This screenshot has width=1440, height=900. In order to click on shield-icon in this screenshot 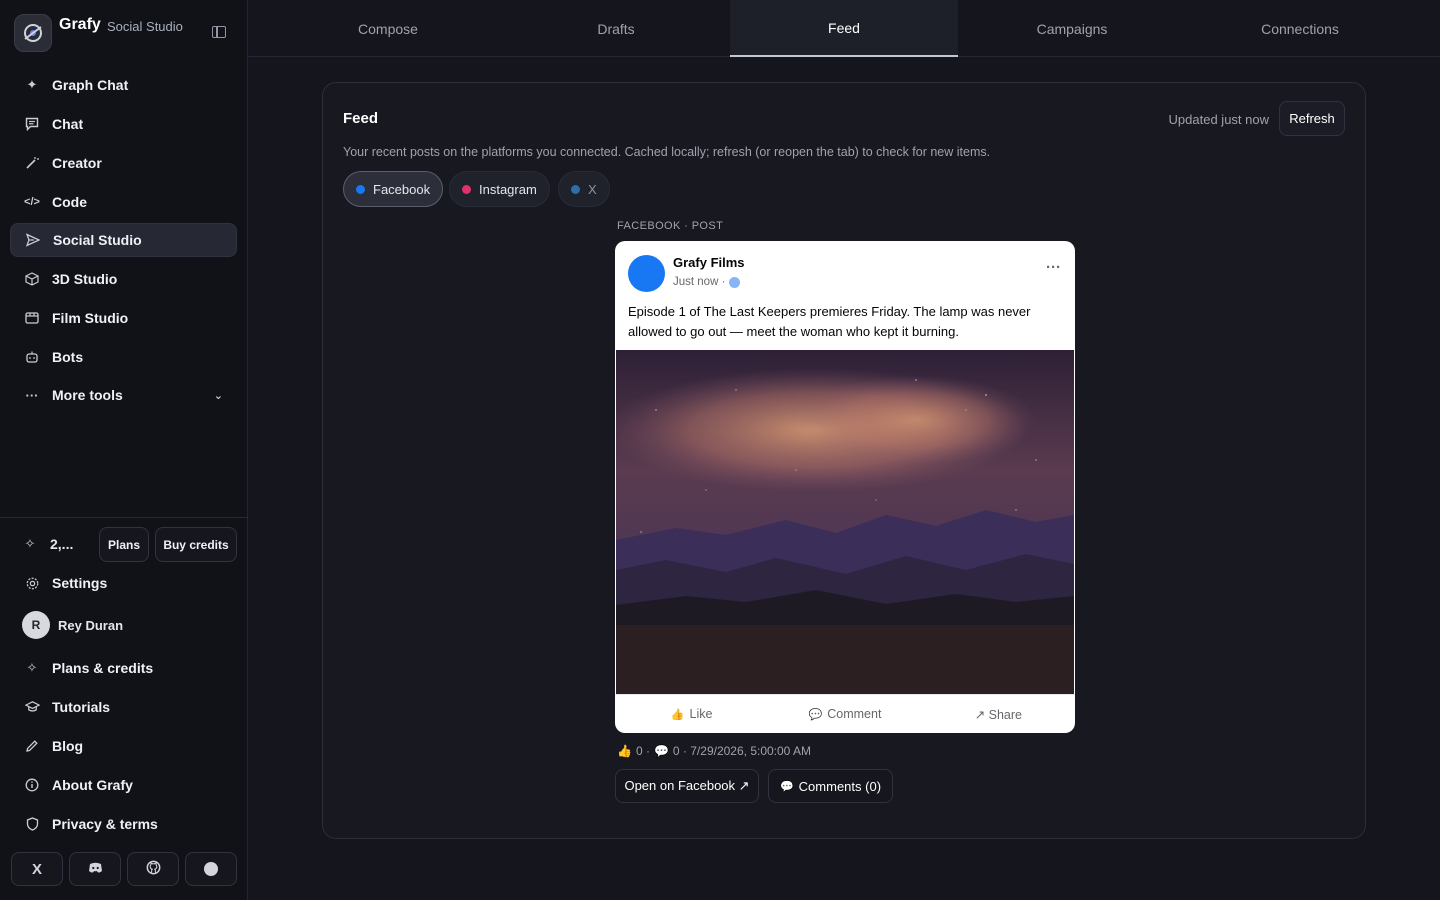, I will do `click(32, 824)`.